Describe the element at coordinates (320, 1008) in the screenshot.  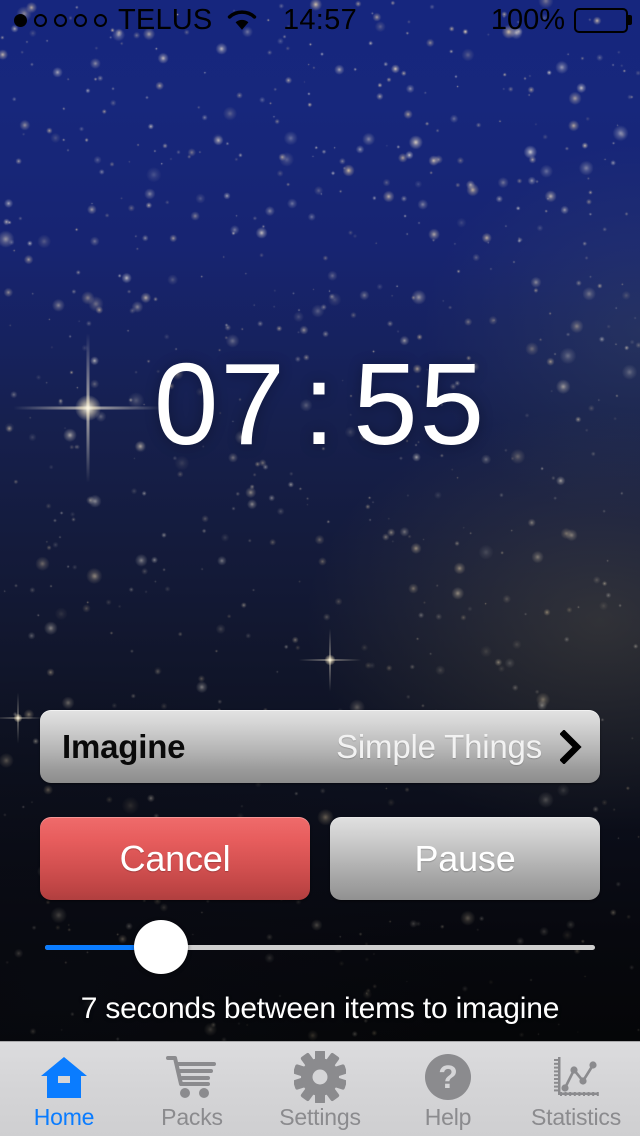
I see `slider-caption: 7 seconds between items to imagine` at that location.